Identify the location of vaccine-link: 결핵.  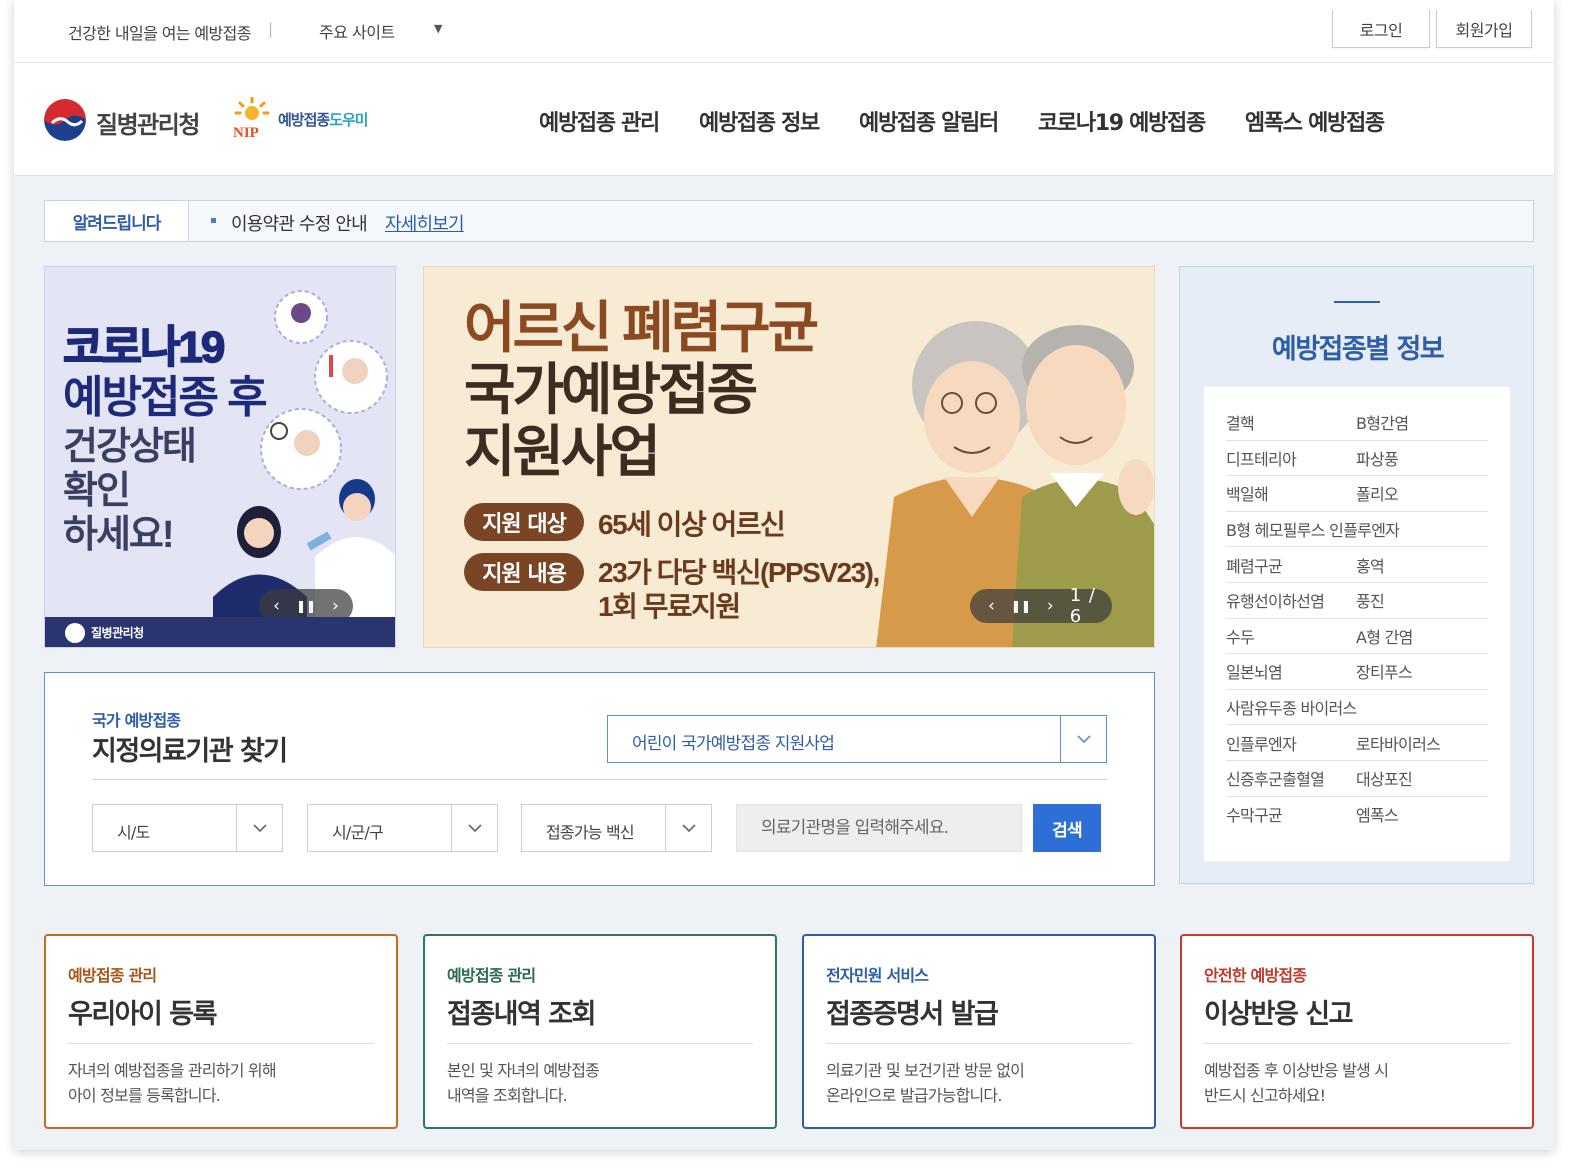
(1291, 422).